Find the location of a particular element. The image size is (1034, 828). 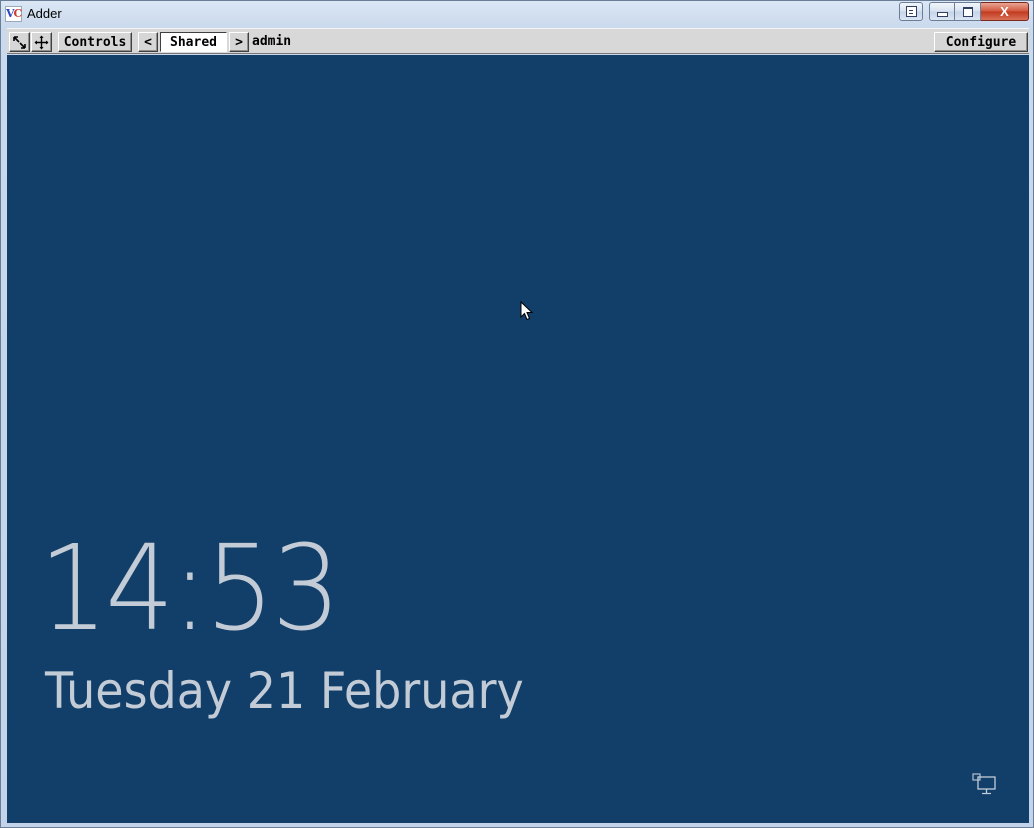

minimize-button is located at coordinates (942, 11).